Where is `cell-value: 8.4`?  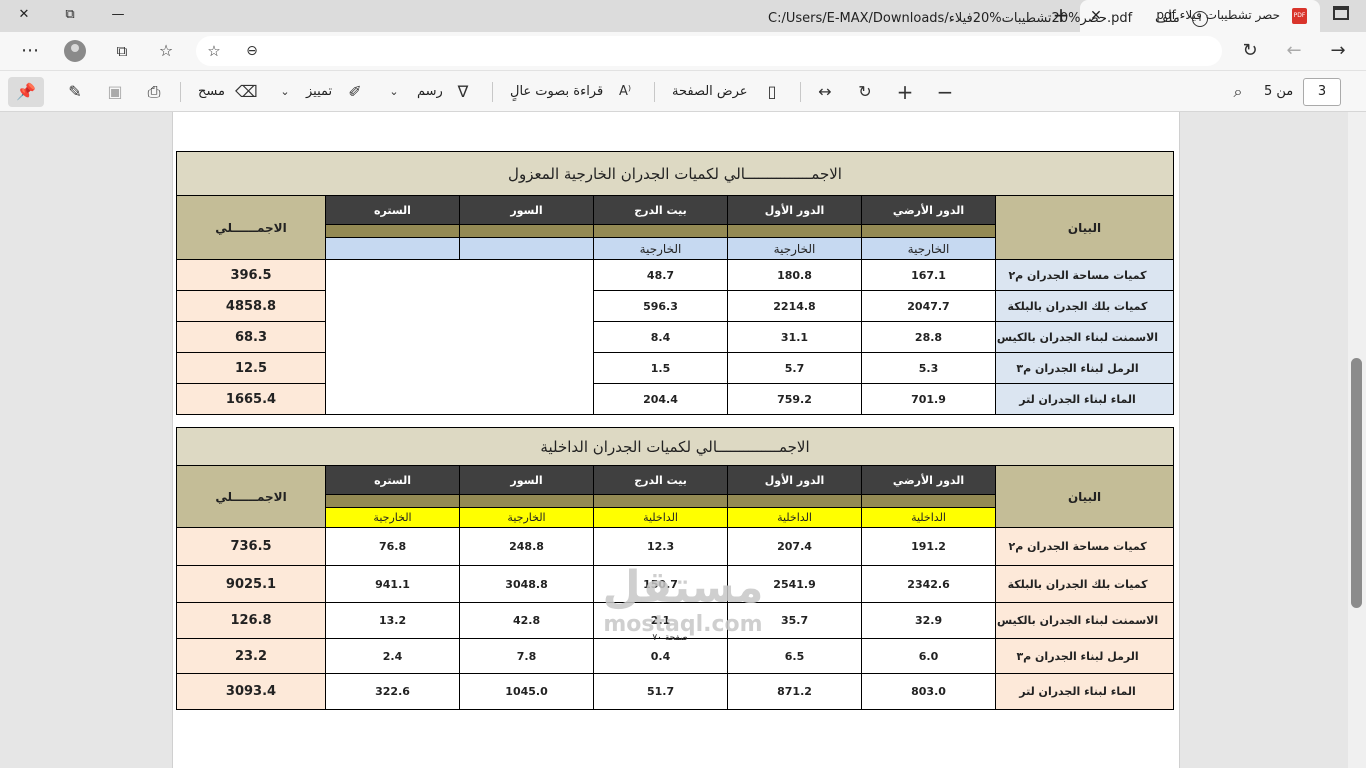
cell-value: 8.4 is located at coordinates (660, 337).